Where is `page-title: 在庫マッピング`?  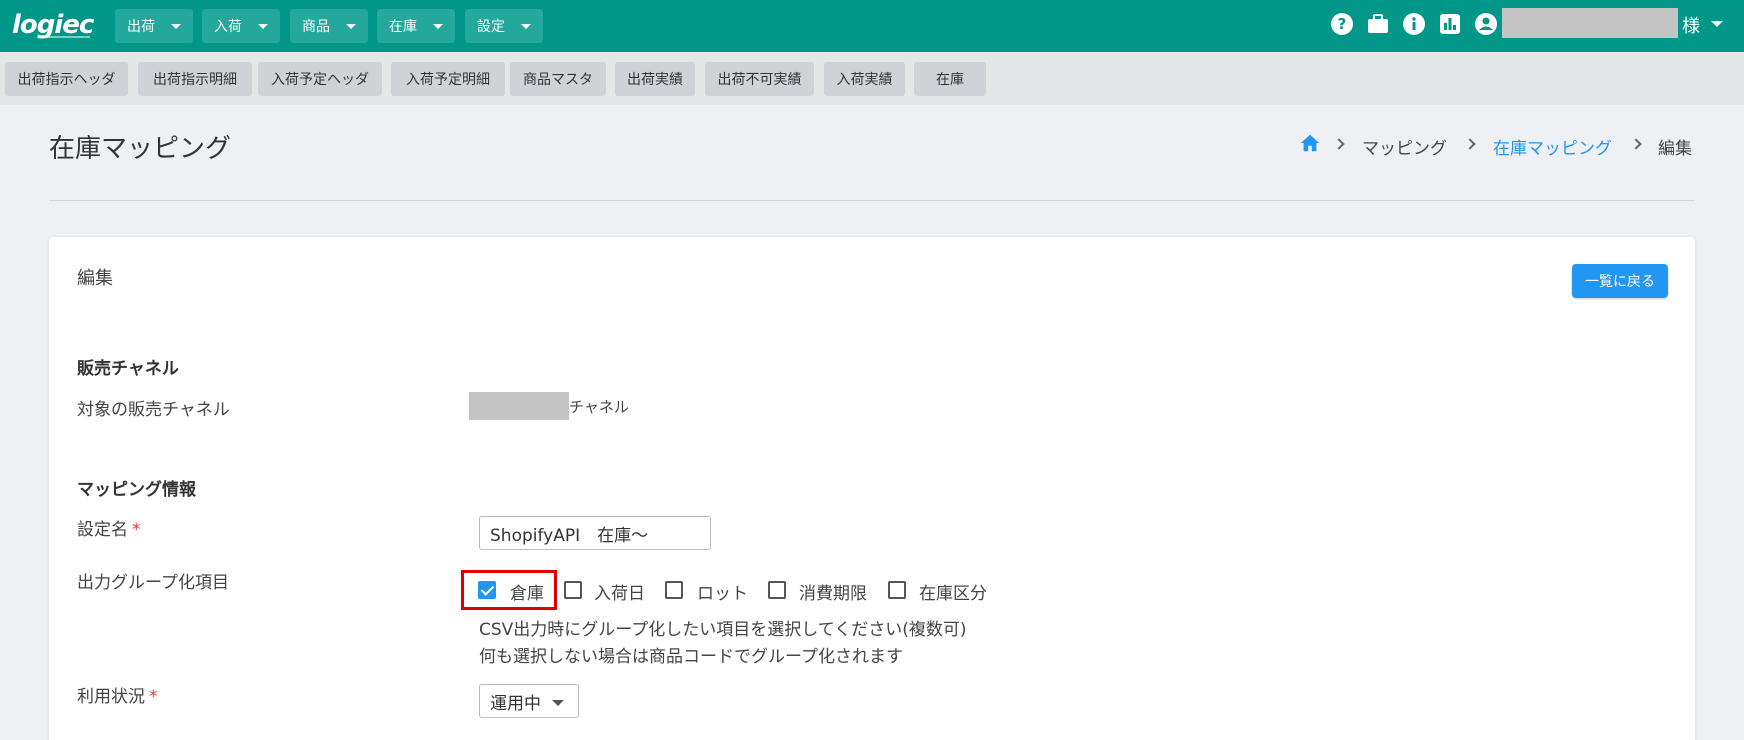 page-title: 在庫マッピング is located at coordinates (140, 149).